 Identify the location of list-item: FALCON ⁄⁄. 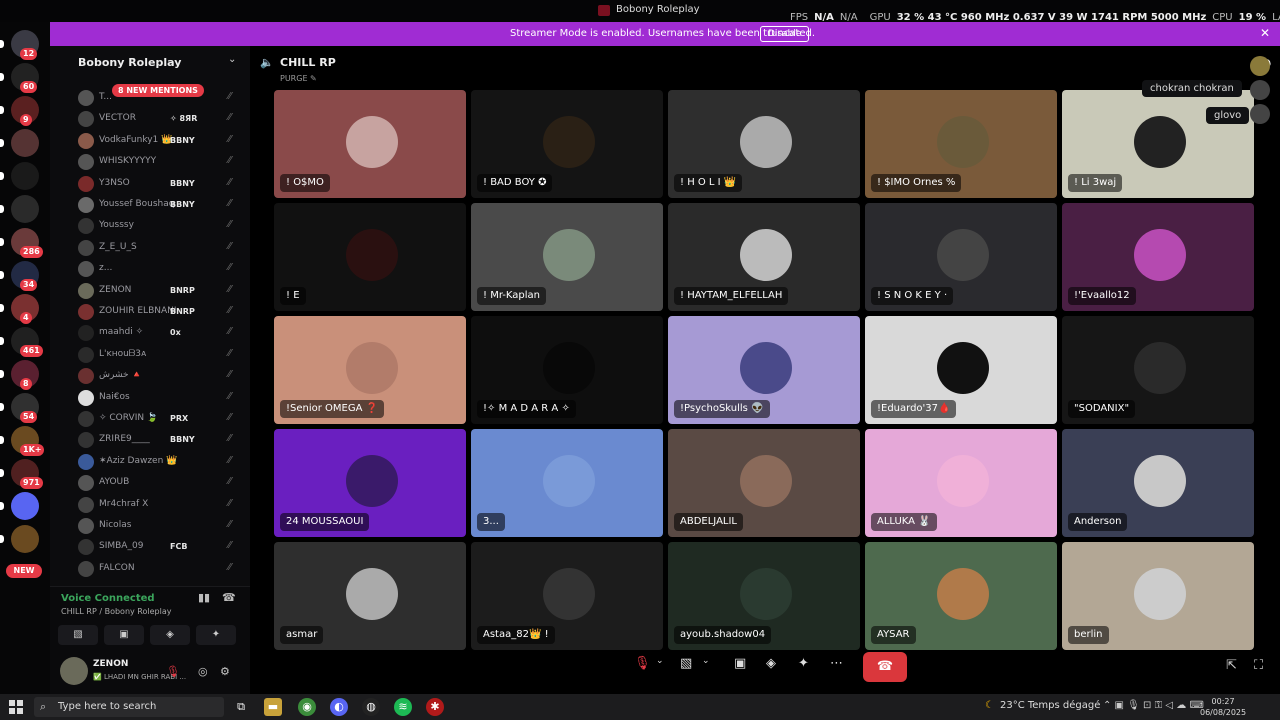
(163, 569).